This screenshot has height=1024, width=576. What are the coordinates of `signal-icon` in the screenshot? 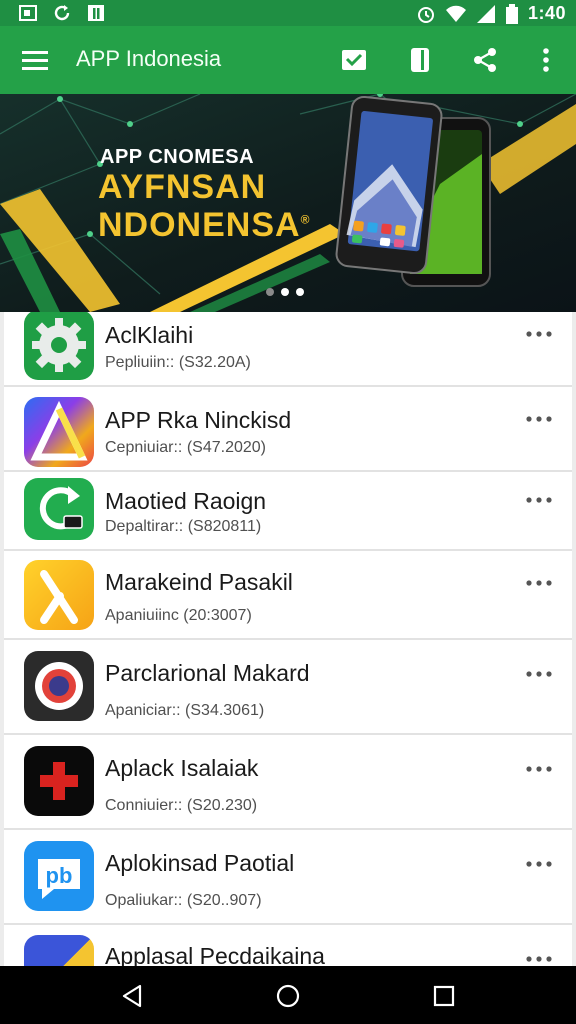 It's located at (485, 13).